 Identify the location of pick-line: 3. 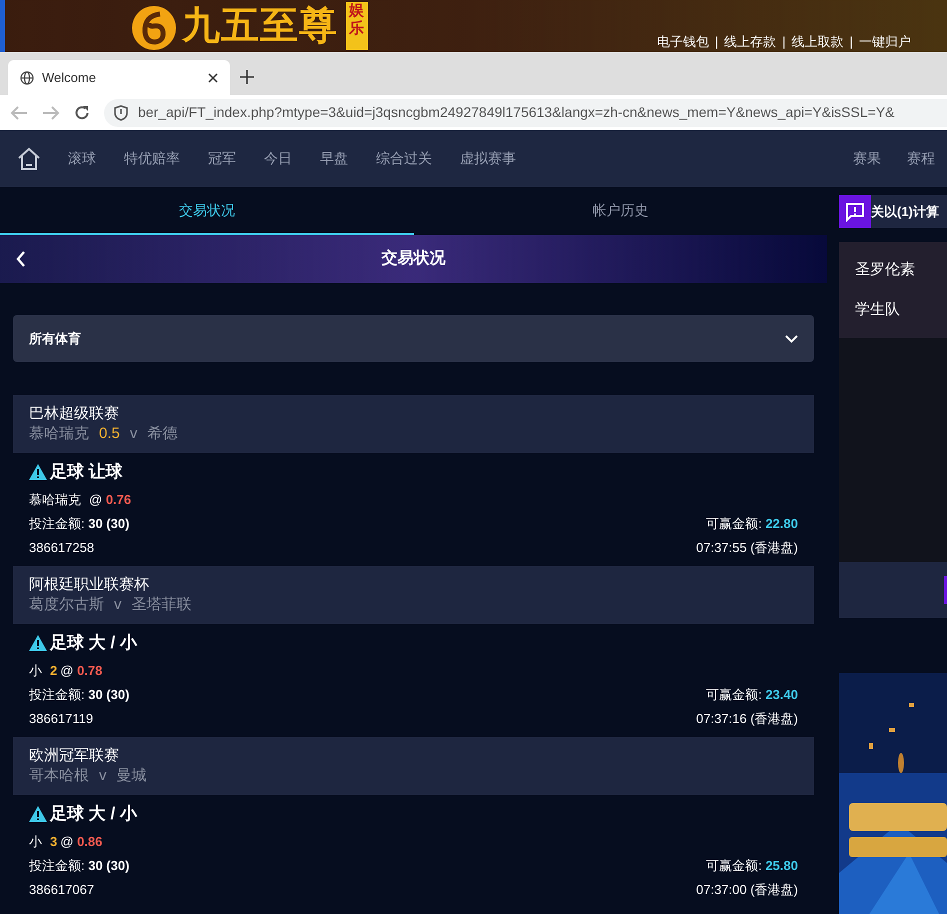
(54, 842).